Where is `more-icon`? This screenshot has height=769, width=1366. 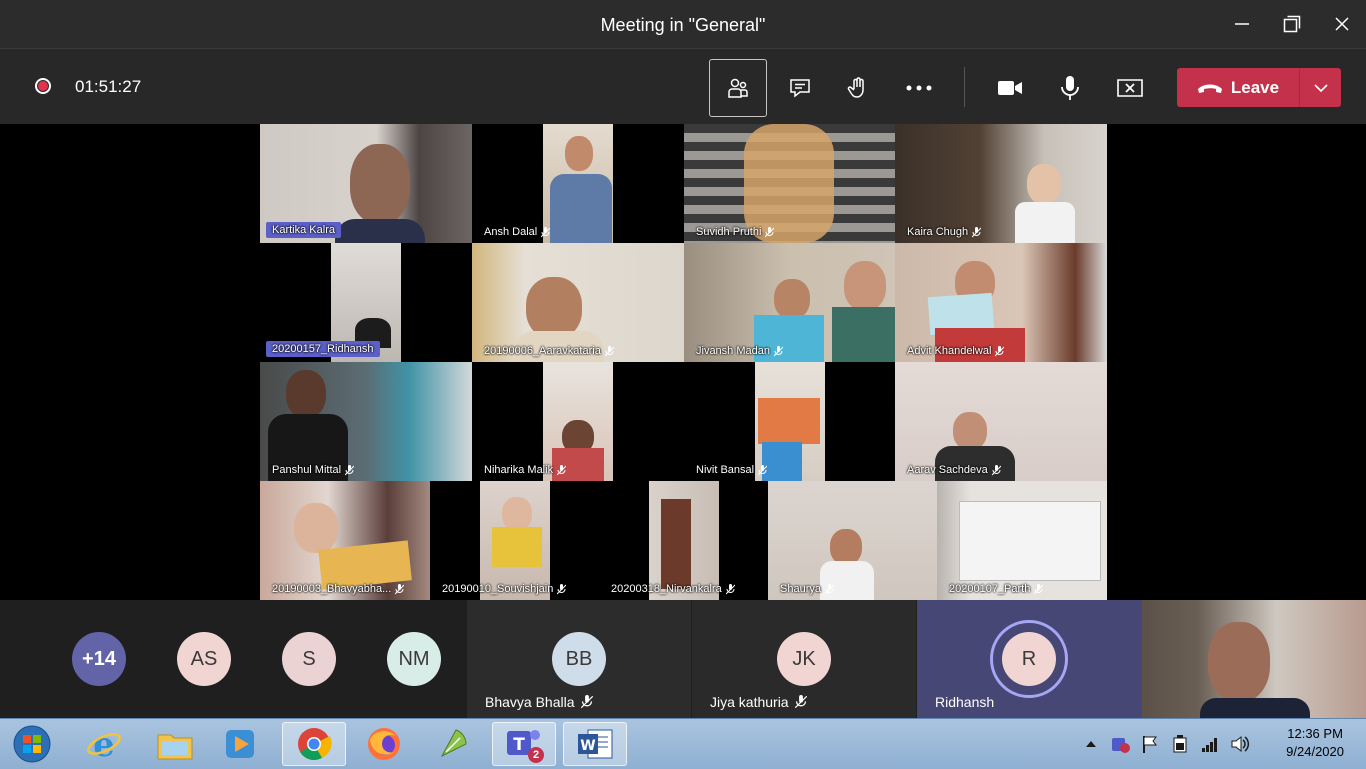
more-icon is located at coordinates (919, 88).